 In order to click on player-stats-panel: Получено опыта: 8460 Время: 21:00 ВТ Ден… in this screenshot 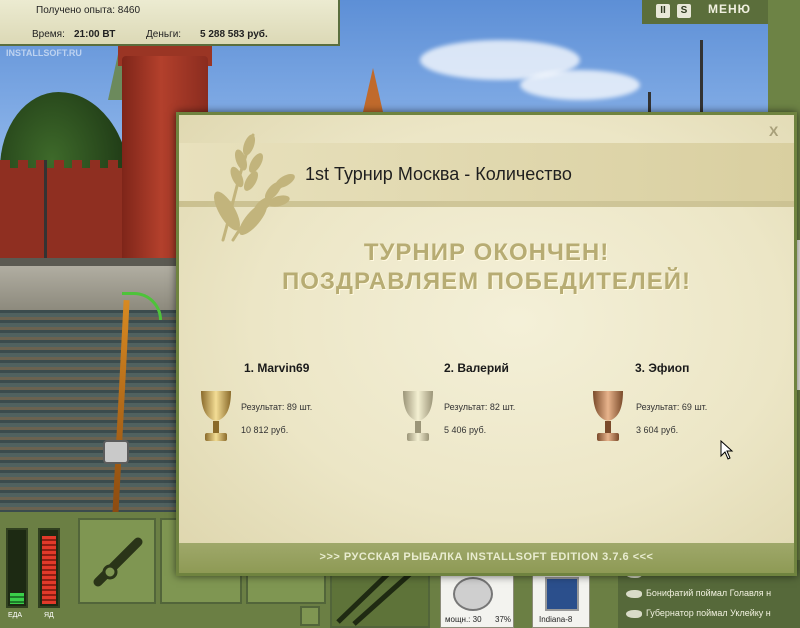, I will do `click(170, 23)`.